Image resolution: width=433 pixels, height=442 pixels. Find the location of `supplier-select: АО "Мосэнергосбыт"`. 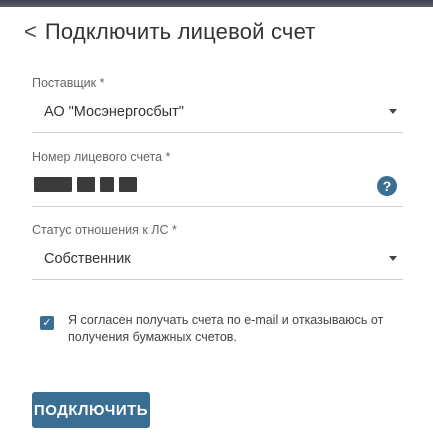

supplier-select: АО "Мосэнергосбыт" is located at coordinates (217, 112).